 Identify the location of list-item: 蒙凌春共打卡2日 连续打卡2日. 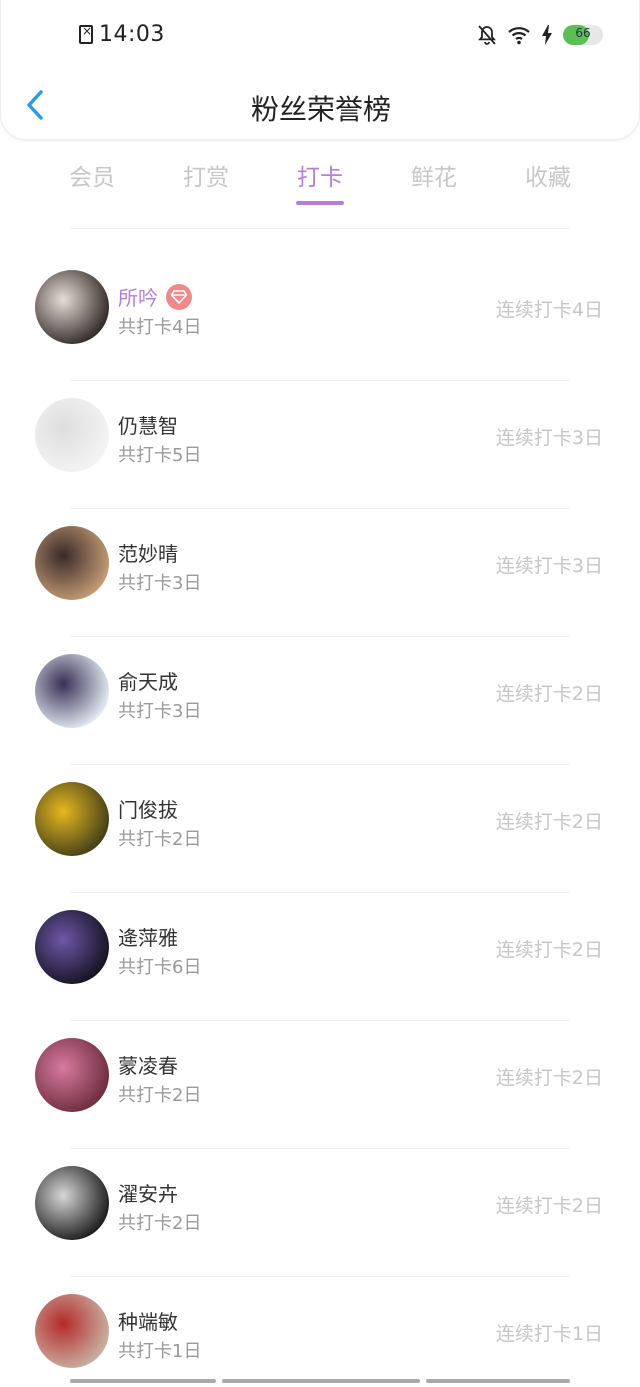
(320, 1084).